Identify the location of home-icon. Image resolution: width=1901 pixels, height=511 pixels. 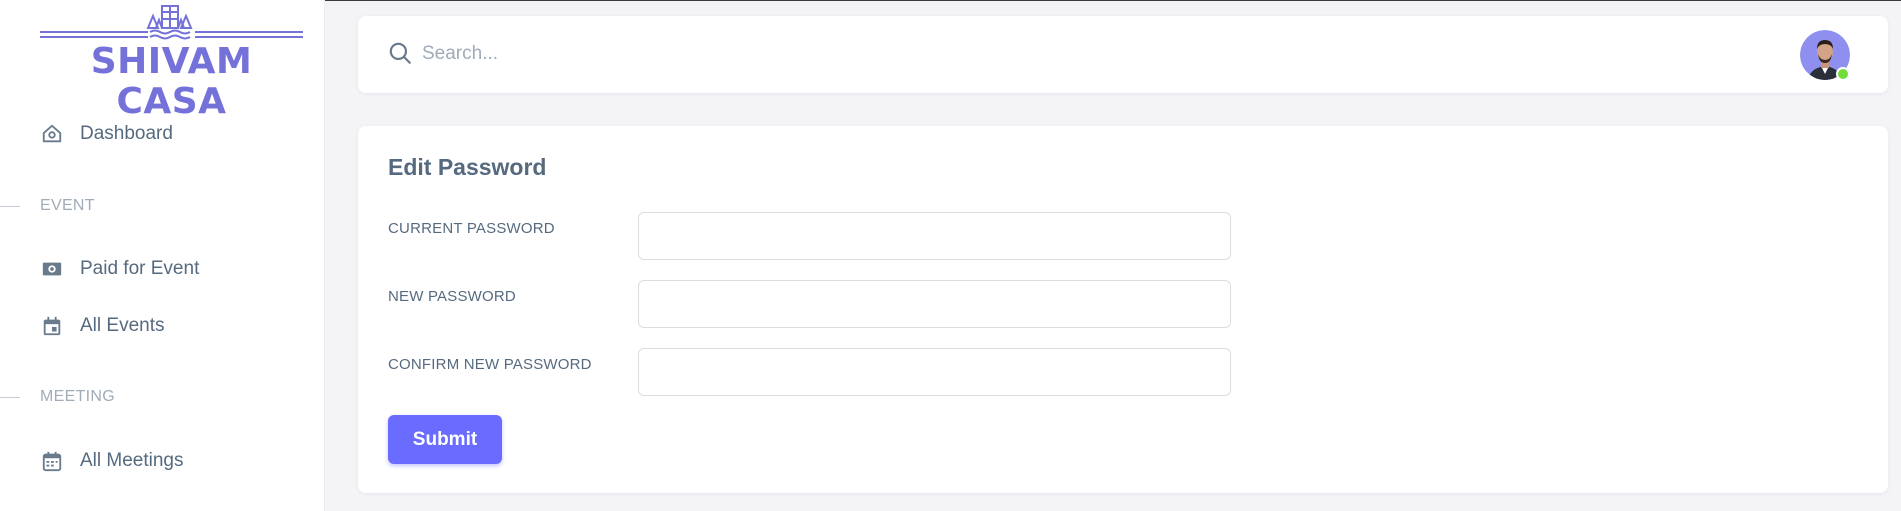
(52, 134).